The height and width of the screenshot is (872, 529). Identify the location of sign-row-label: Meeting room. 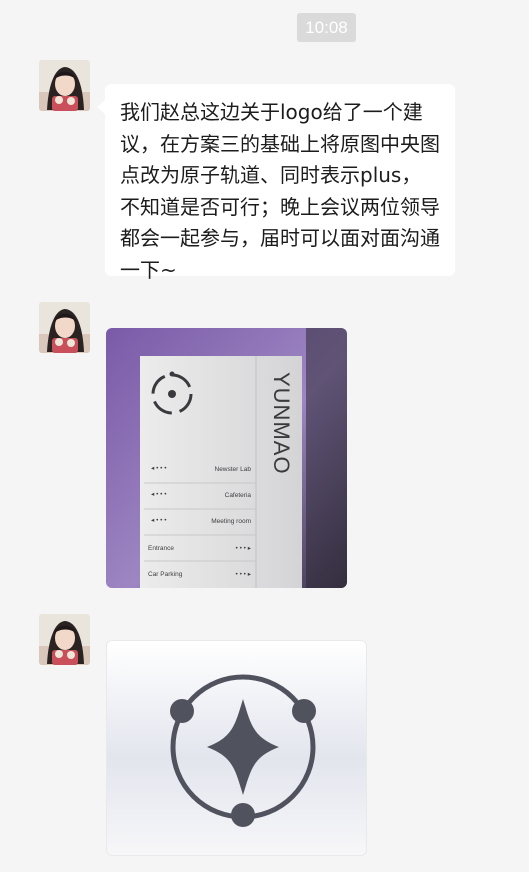
(231, 521).